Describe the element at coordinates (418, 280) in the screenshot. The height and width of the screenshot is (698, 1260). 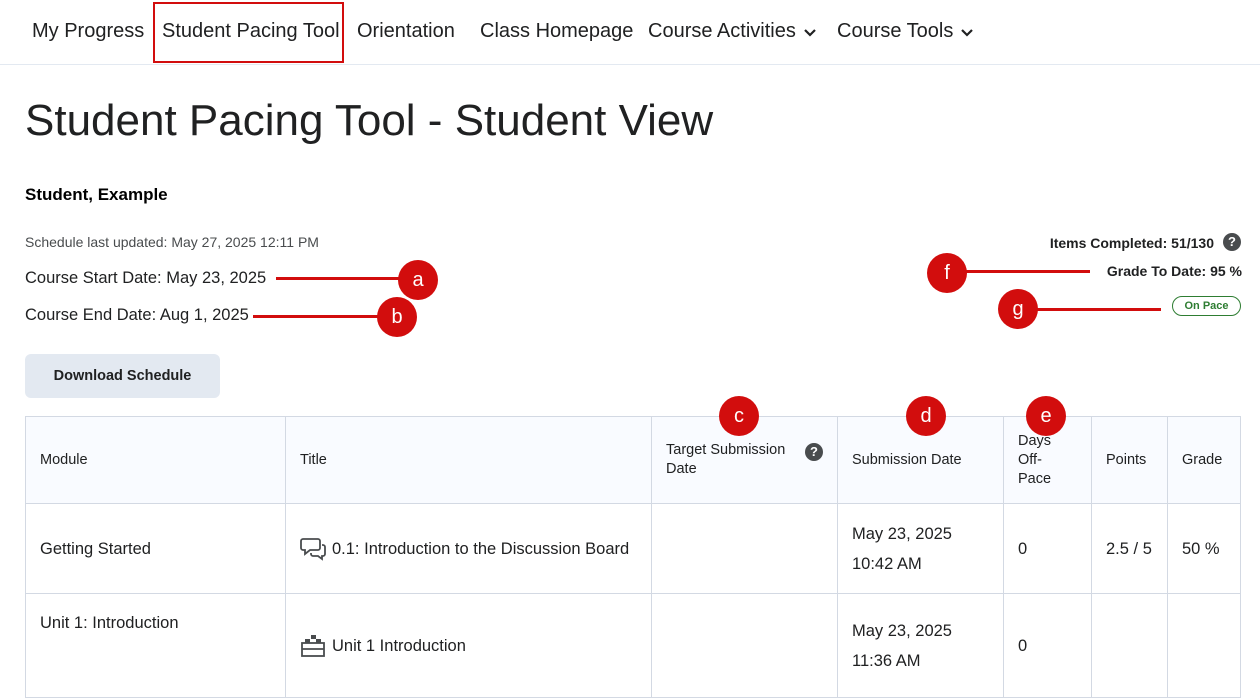
I see `callout-a: a` at that location.